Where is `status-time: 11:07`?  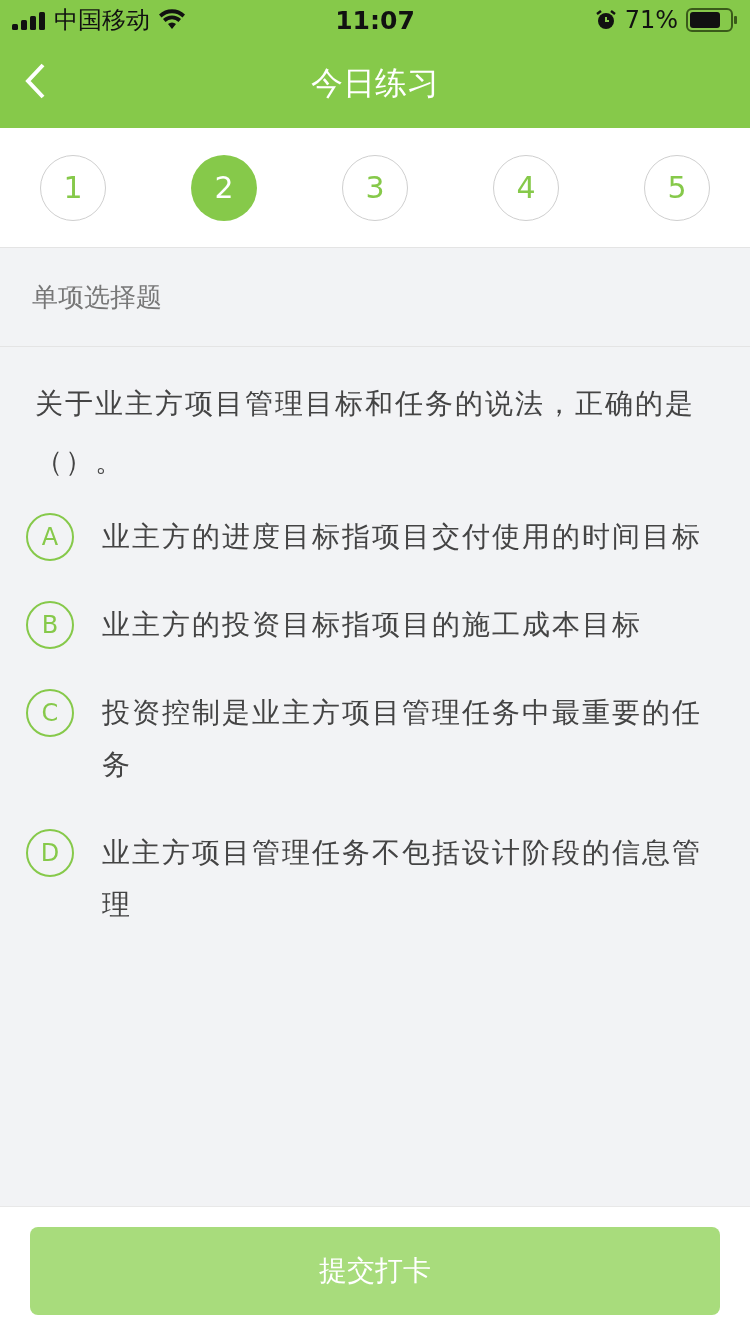 status-time: 11:07 is located at coordinates (375, 20).